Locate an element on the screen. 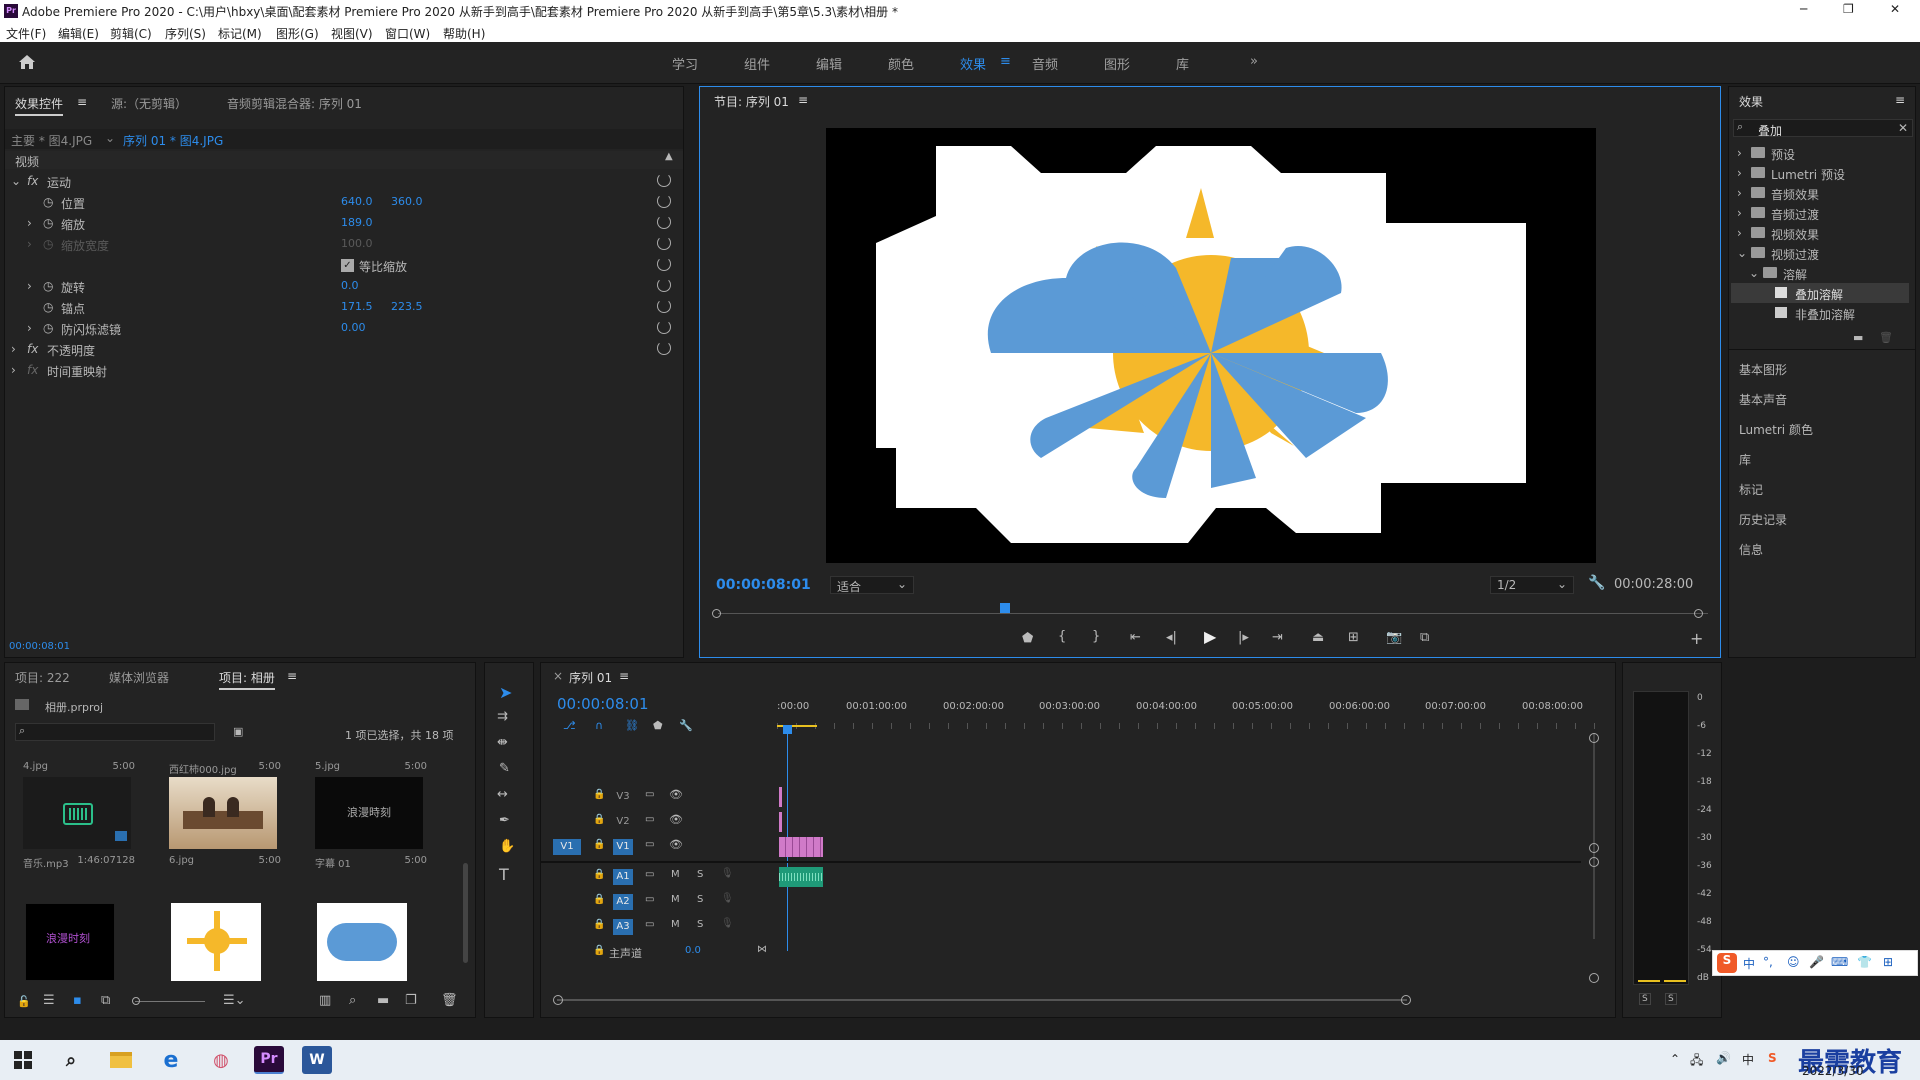 This screenshot has height=1080, width=1920. workspace-libraries: 库 is located at coordinates (1182, 63).